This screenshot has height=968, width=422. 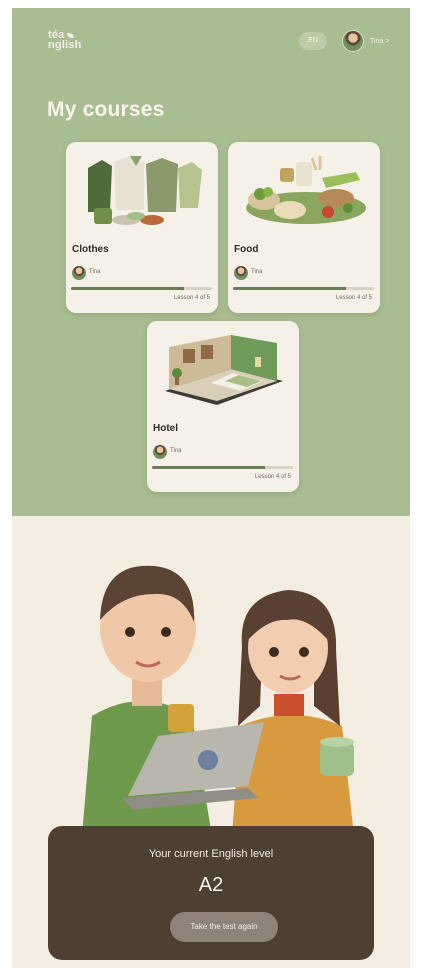 I want to click on level-value: A2, so click(x=211, y=885).